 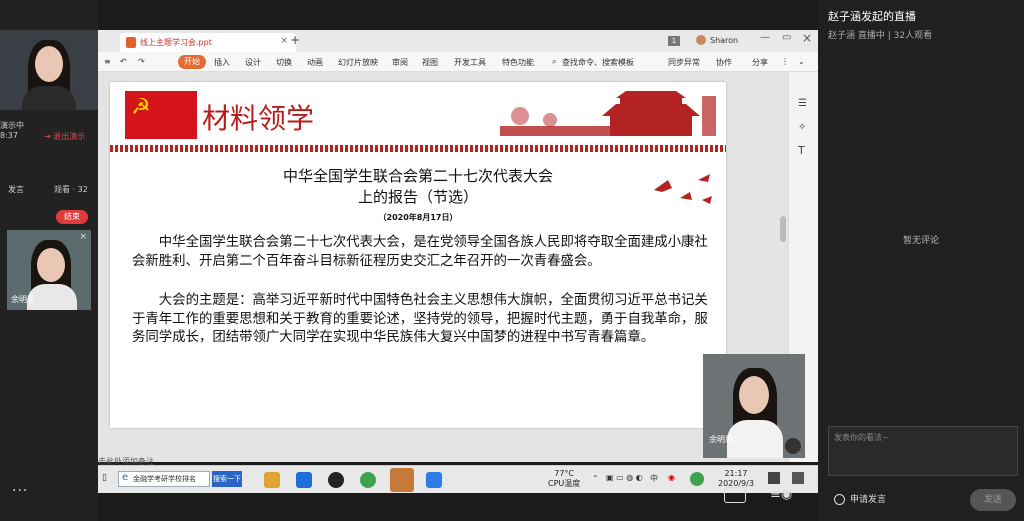 What do you see at coordinates (125, 477) in the screenshot?
I see `ie-search-icon: e` at bounding box center [125, 477].